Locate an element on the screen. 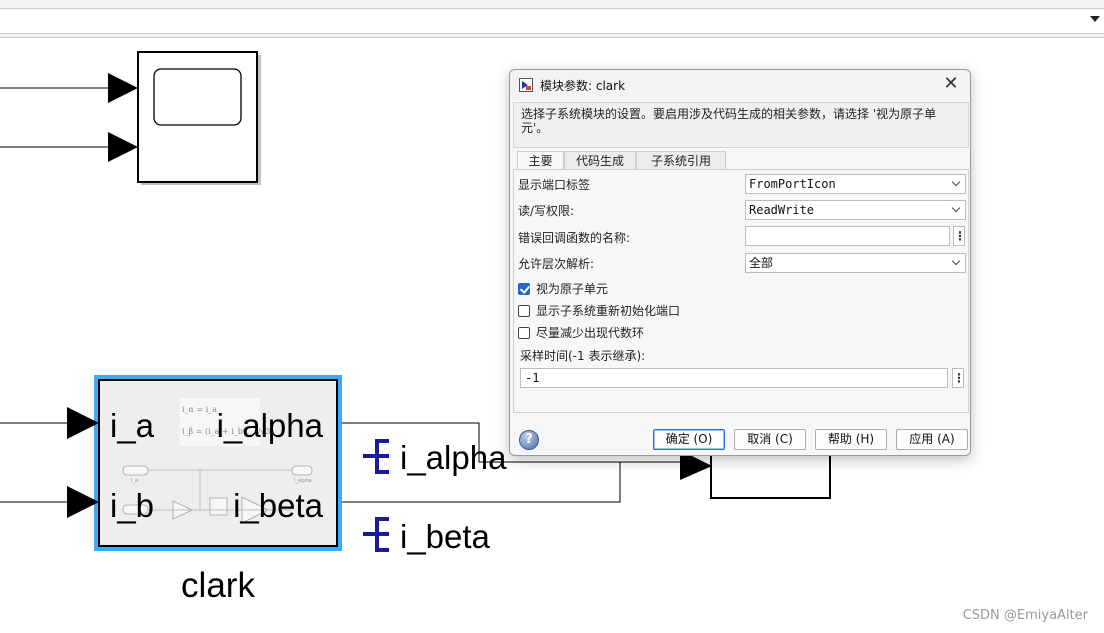 The image size is (1104, 633). simulink-icon is located at coordinates (526, 85).